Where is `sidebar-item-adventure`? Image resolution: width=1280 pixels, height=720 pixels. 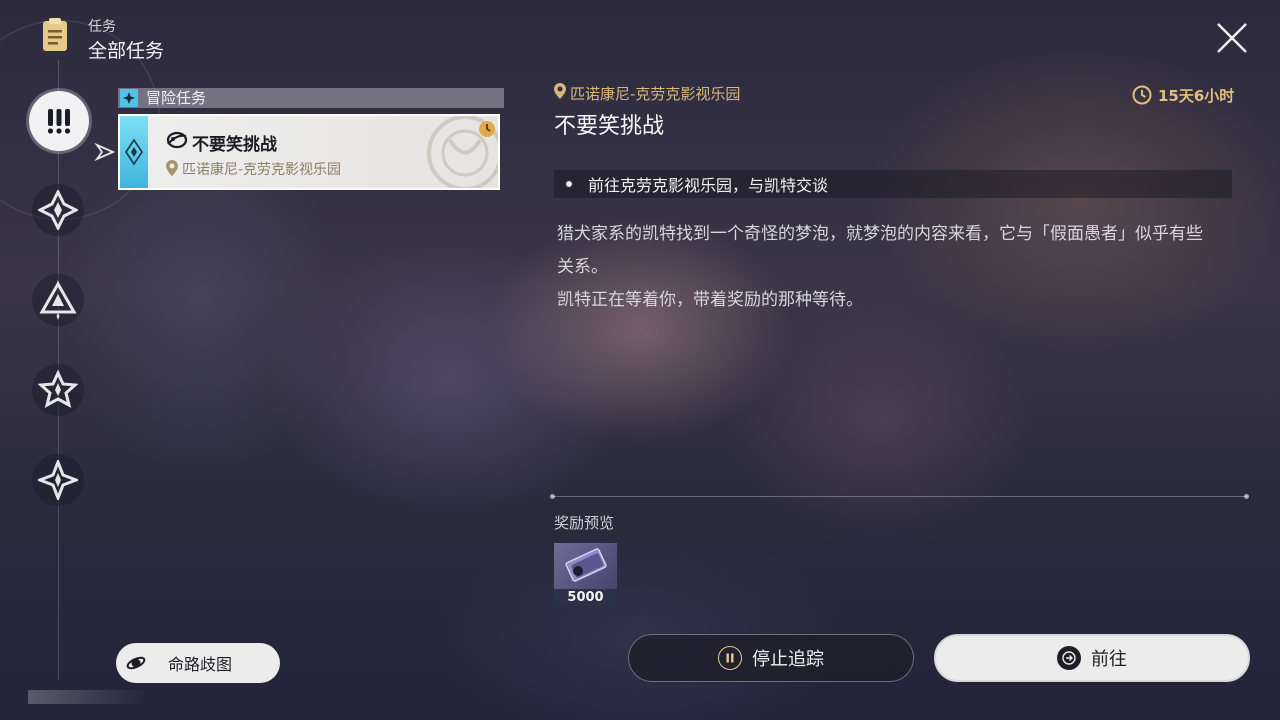 sidebar-item-adventure is located at coordinates (58, 390).